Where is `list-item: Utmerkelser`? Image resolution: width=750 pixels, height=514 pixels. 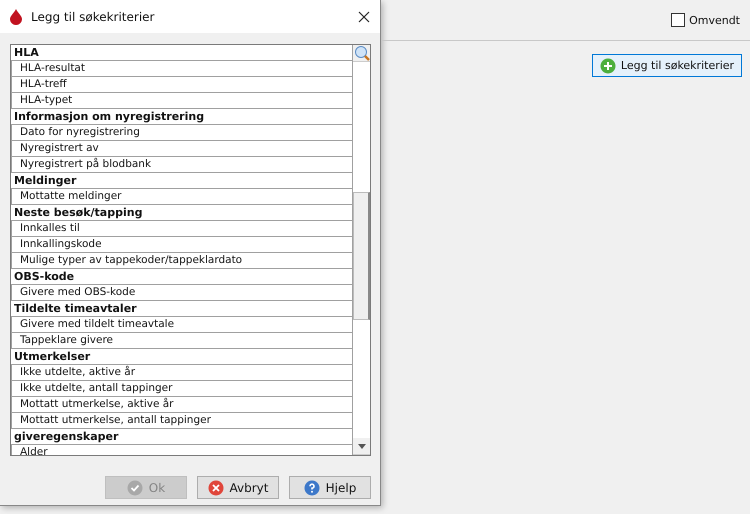
list-item: Utmerkelser is located at coordinates (181, 357).